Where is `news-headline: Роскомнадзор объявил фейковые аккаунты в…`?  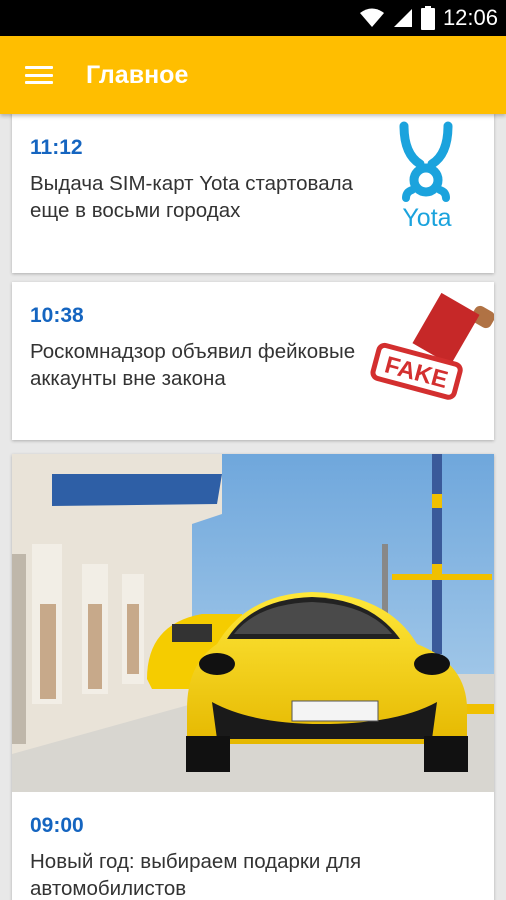 news-headline: Роскомнадзор объявил фейковые аккаунты в… is located at coordinates (193, 365).